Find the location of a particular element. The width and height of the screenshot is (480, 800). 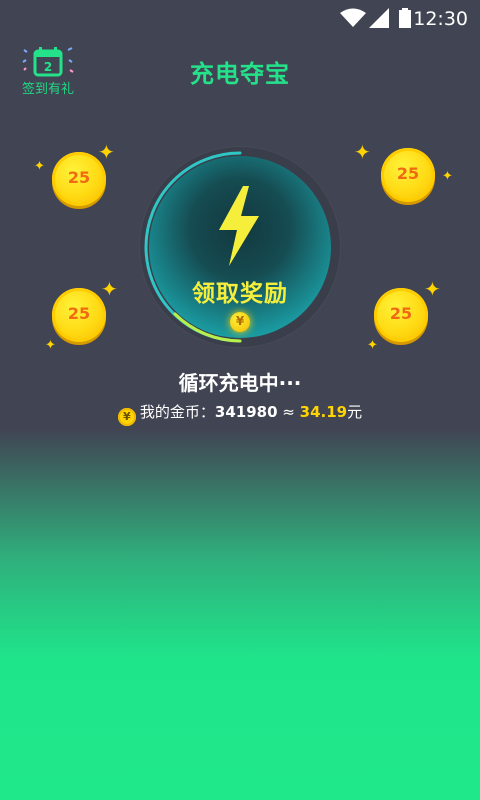

claim-reward-label: 领取奖励 is located at coordinates (240, 294).